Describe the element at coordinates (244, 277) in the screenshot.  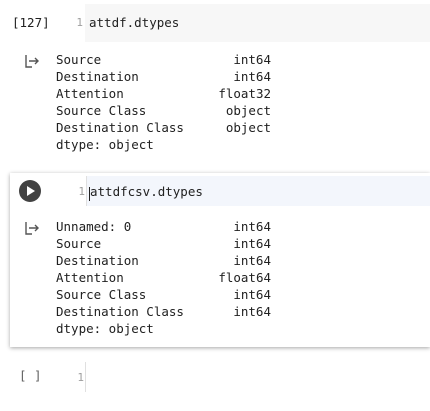
I see `column-dtype: float64` at that location.